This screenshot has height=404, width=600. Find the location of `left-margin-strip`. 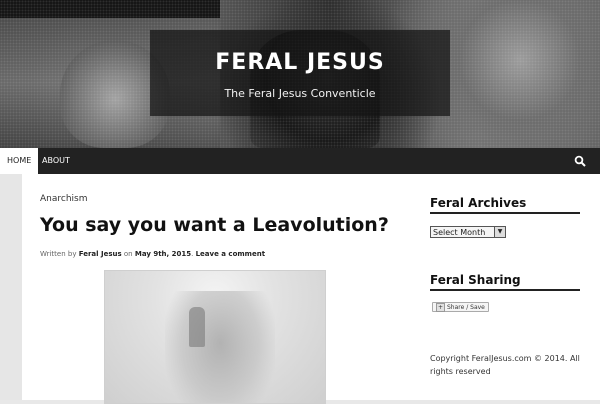

left-margin-strip is located at coordinates (11, 287).